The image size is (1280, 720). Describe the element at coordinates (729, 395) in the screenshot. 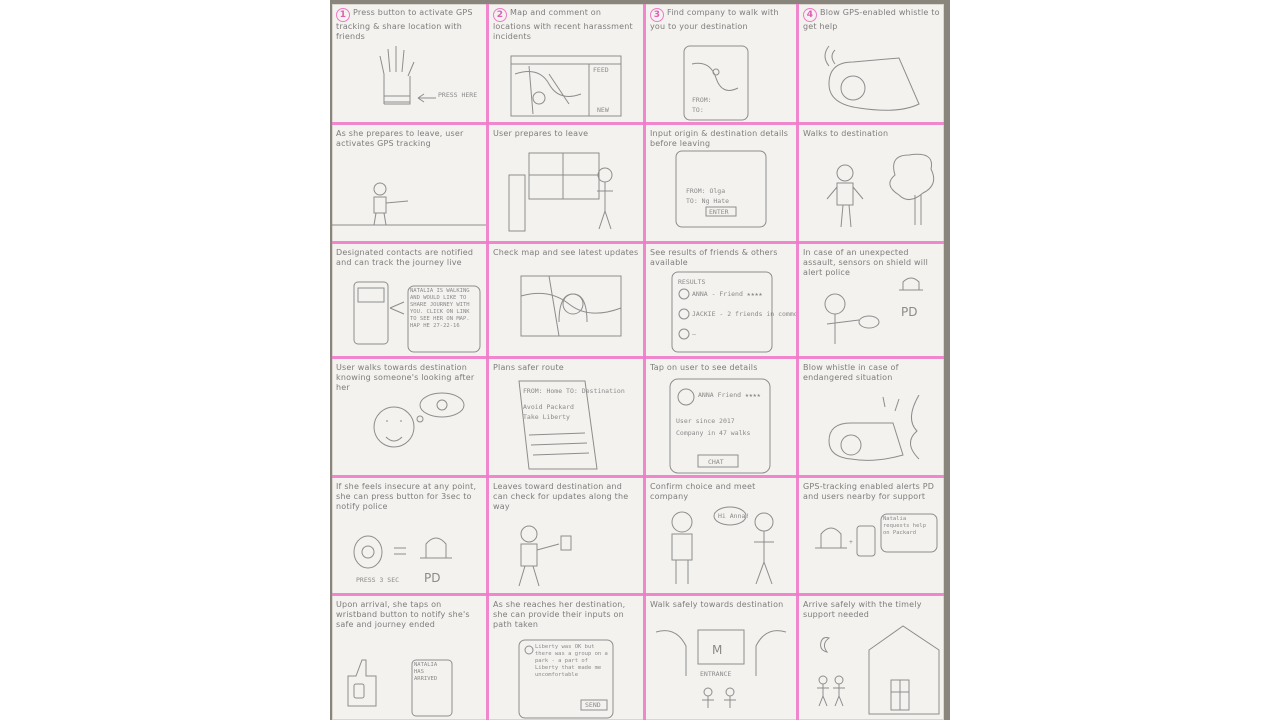

I see `sketch-label: ANNA Friend ★★★★` at that location.